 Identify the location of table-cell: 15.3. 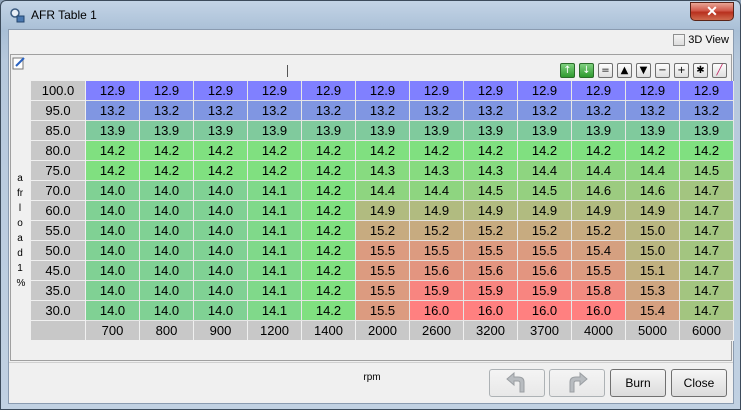
(653, 291).